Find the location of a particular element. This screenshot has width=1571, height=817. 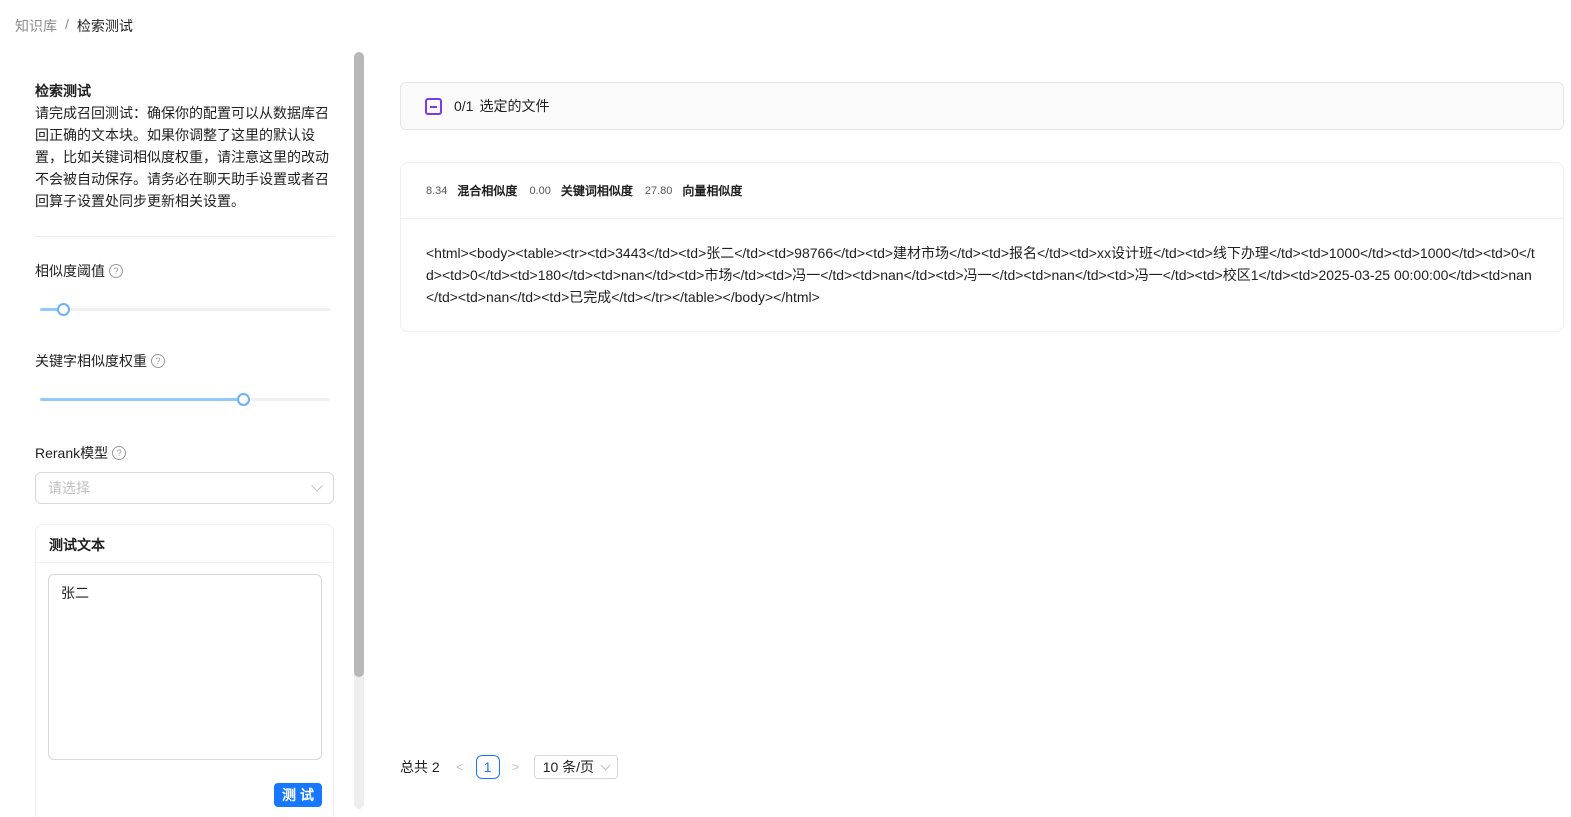

next-page-icon: > is located at coordinates (516, 767).